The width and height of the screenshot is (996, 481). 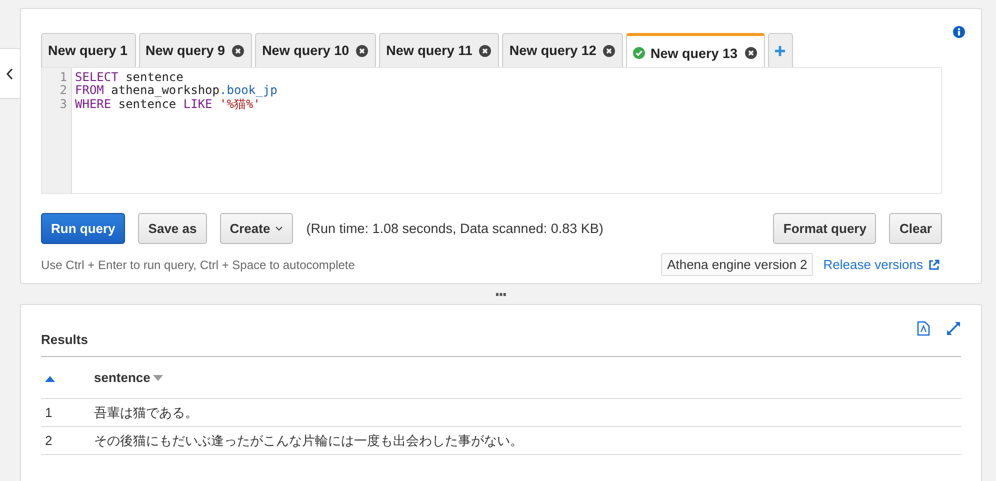 I want to click on add-tab-button, so click(x=780, y=50).